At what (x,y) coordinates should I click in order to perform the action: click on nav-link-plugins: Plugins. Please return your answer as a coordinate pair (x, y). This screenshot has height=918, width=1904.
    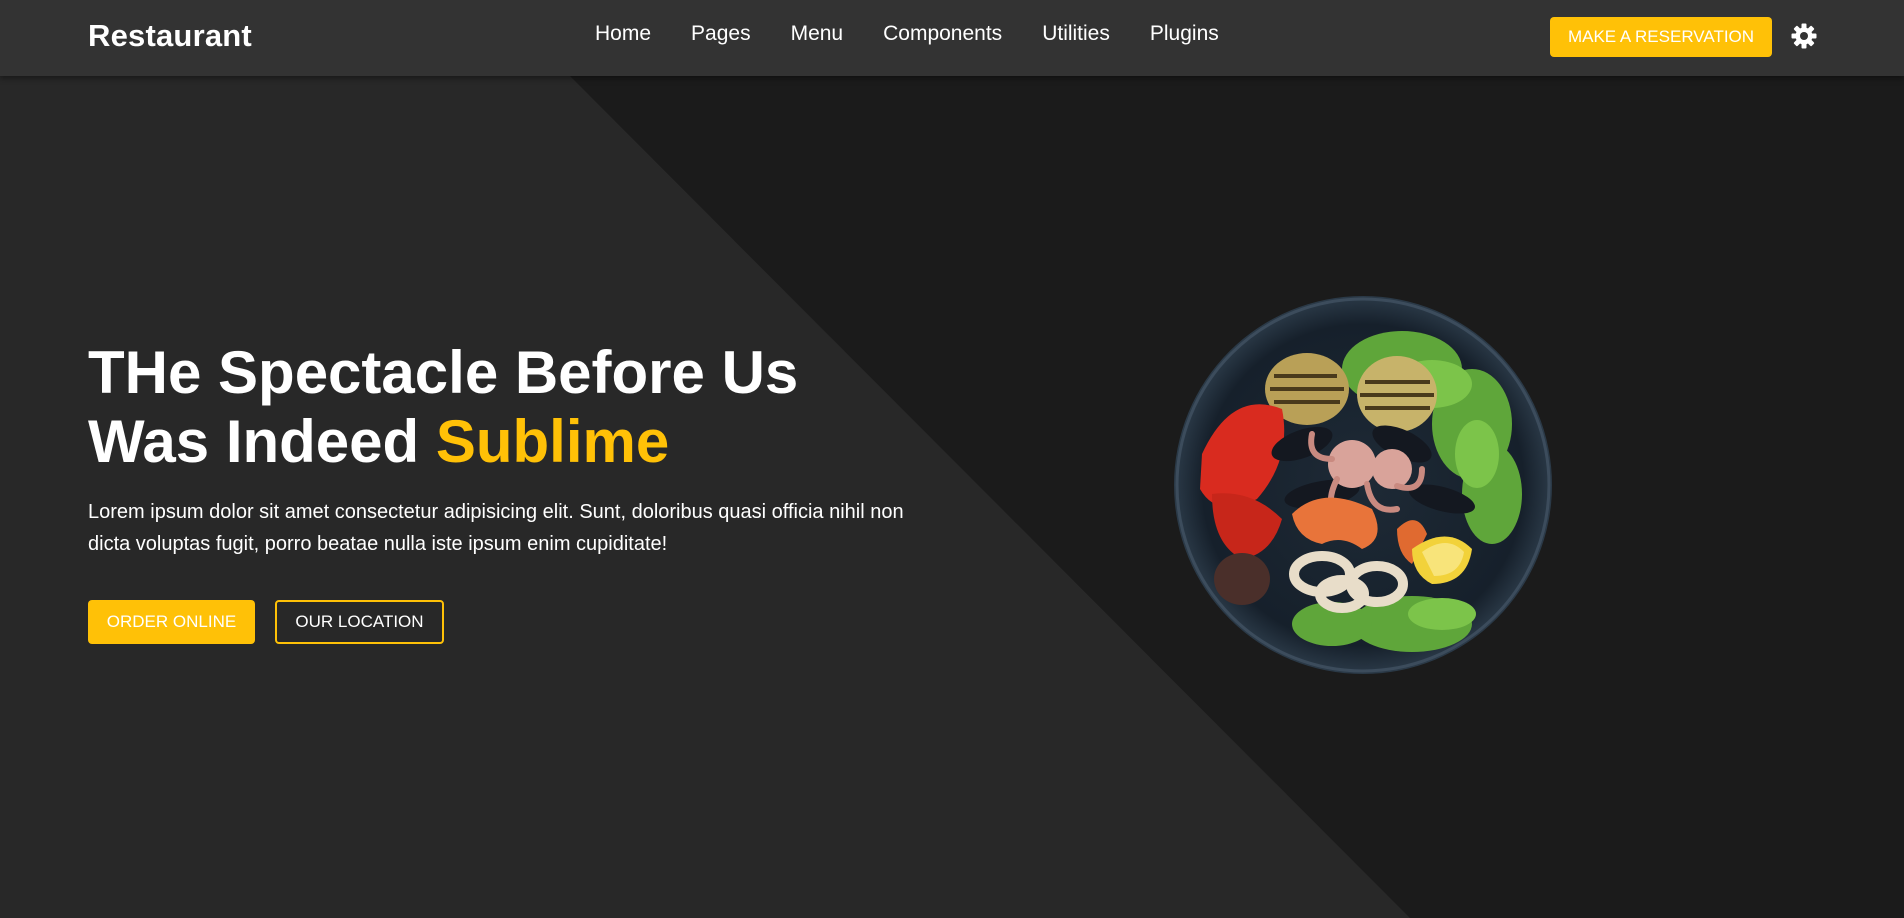
    Looking at the image, I should click on (1184, 34).